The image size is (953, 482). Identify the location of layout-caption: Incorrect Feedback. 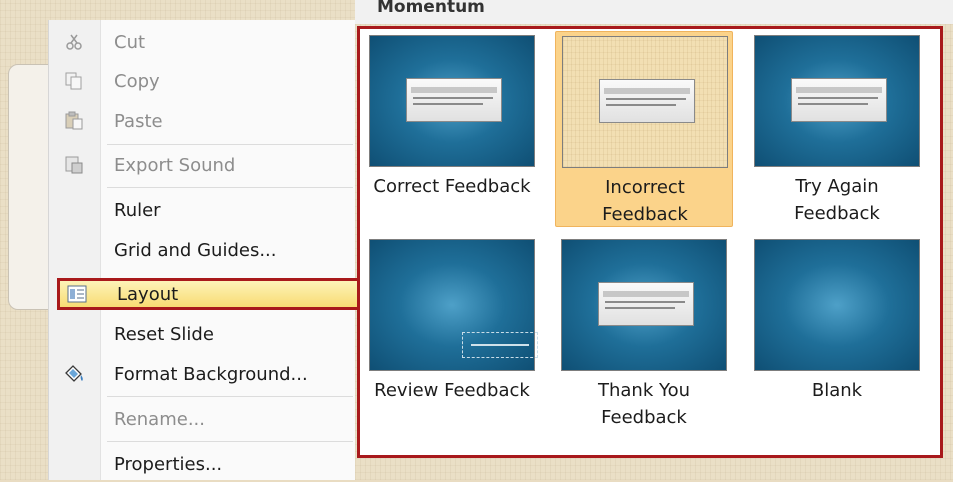
(645, 201).